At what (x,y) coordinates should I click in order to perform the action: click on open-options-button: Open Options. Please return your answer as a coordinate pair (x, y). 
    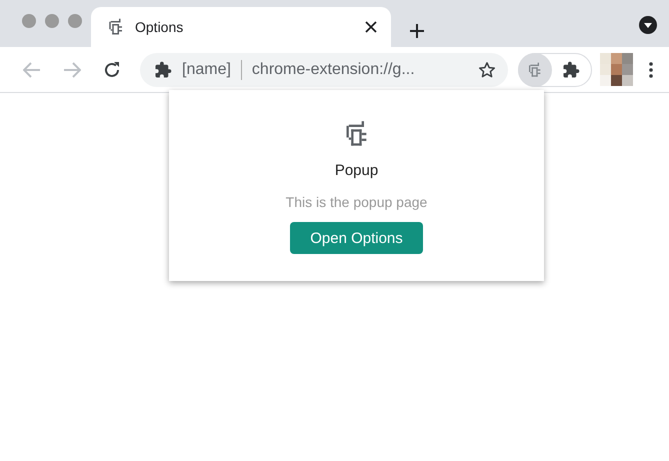
    Looking at the image, I should click on (356, 238).